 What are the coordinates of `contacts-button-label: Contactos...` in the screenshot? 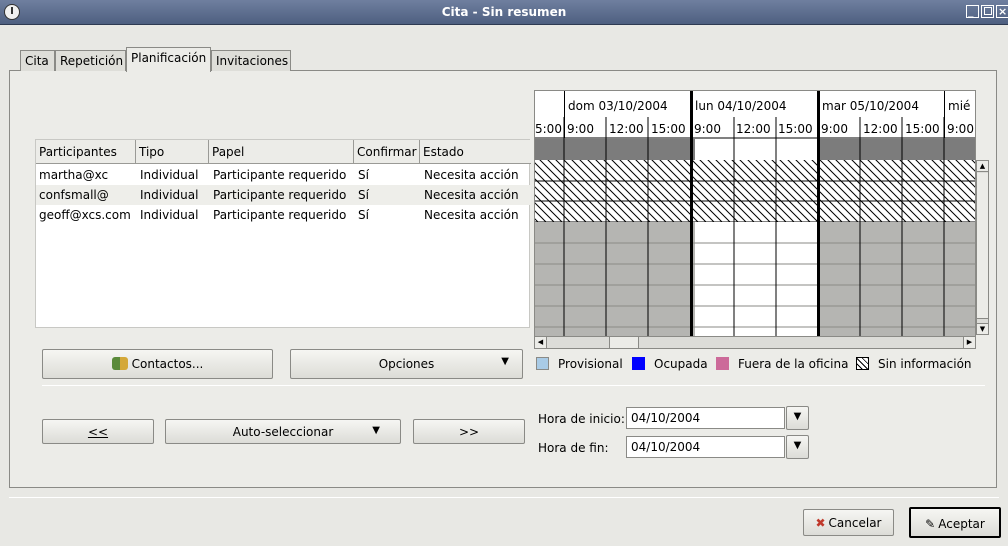 It's located at (167, 364).